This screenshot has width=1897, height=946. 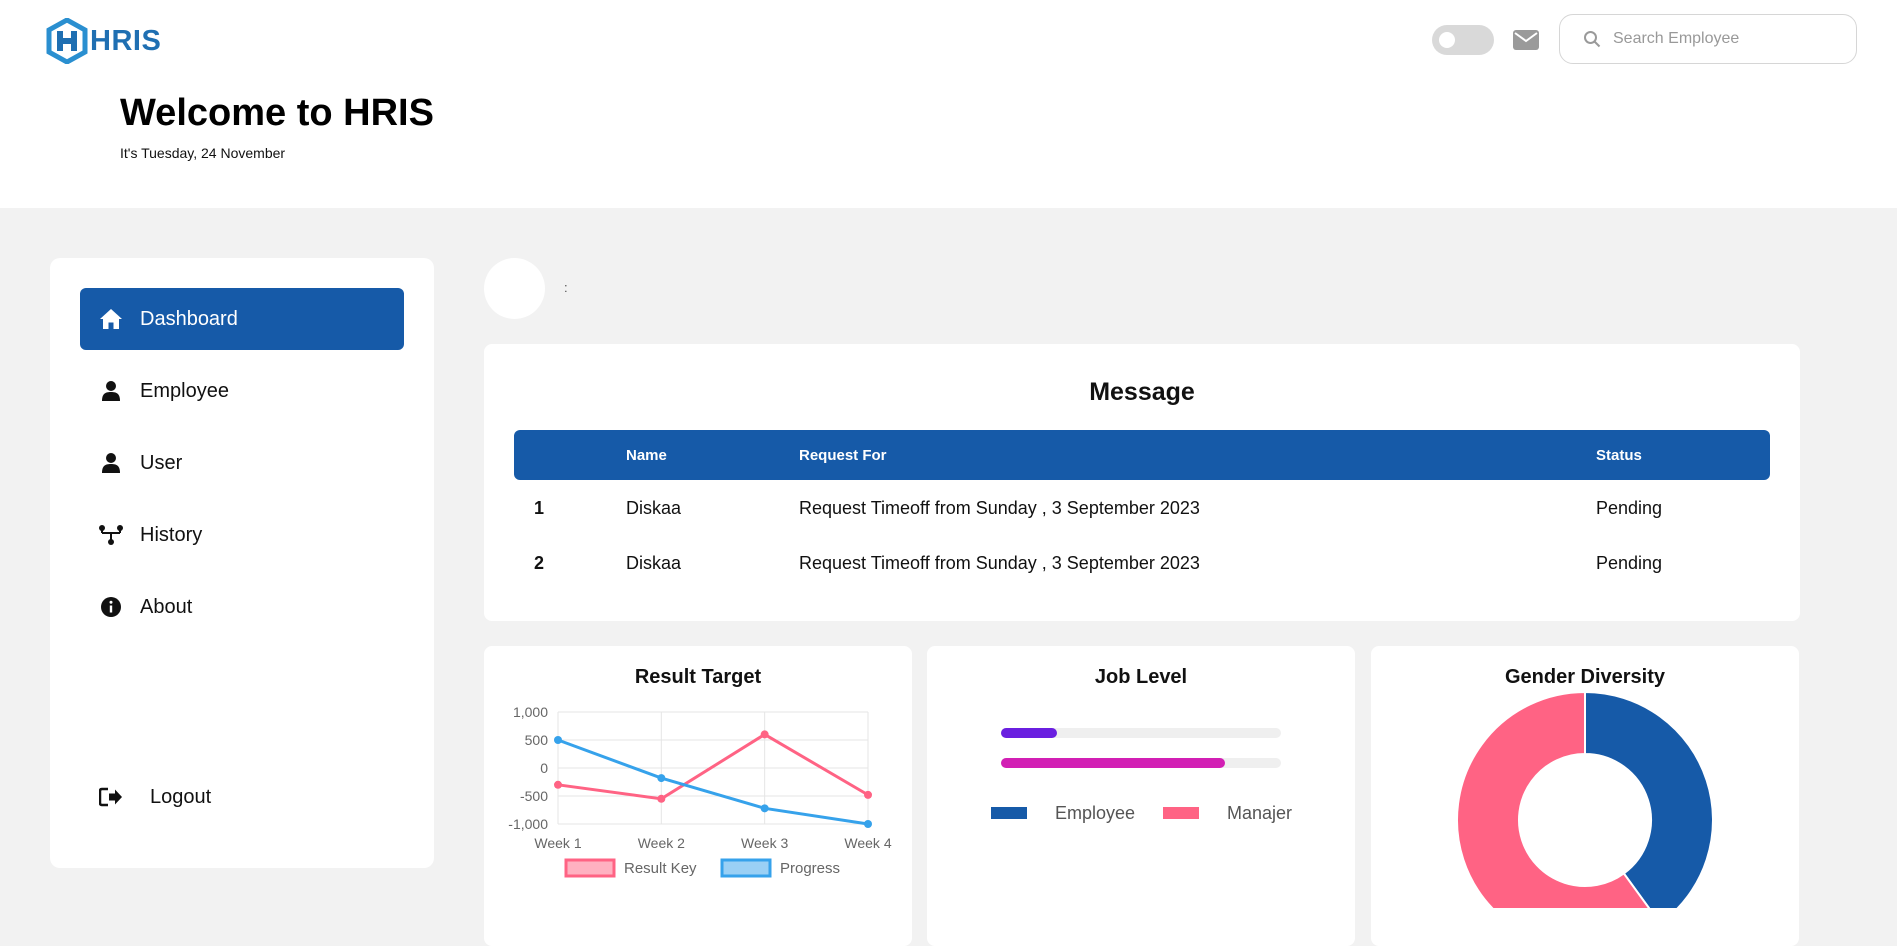 I want to click on sidebar-item-label: Employee, so click(x=184, y=390).